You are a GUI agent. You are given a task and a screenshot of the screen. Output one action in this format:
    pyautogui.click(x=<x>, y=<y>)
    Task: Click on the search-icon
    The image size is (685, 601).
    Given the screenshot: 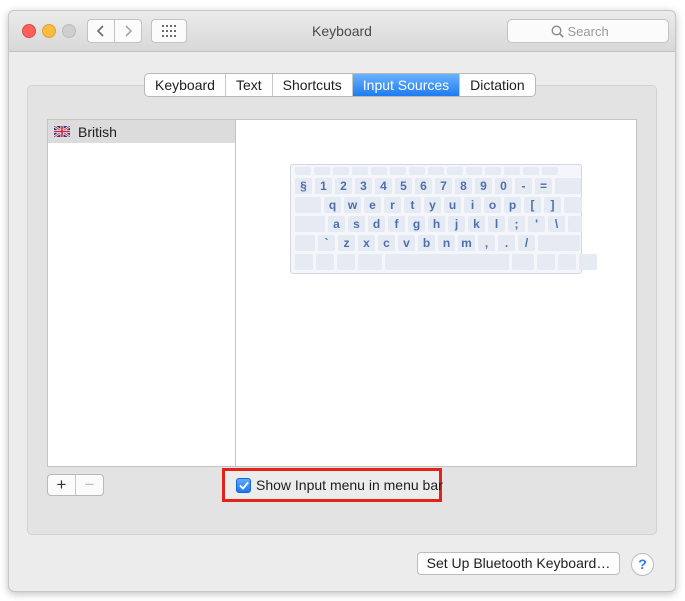 What is the action you would take?
    pyautogui.click(x=557, y=31)
    